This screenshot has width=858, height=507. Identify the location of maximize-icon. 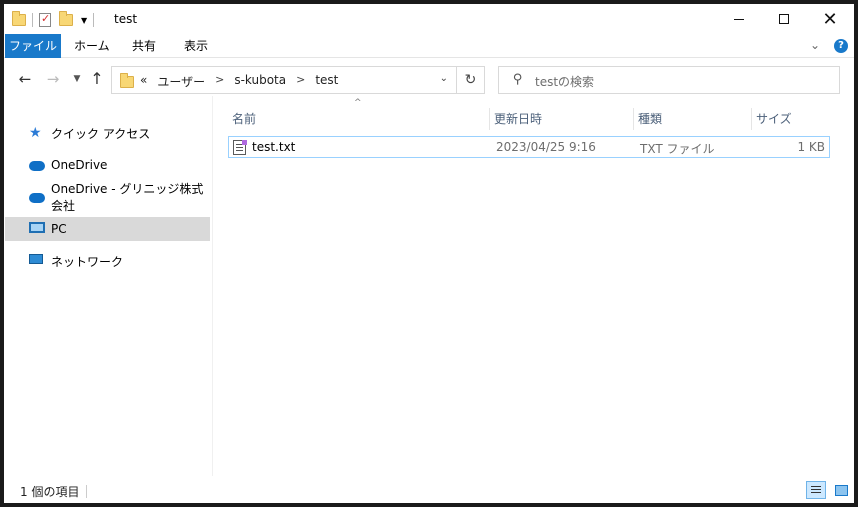
(784, 19).